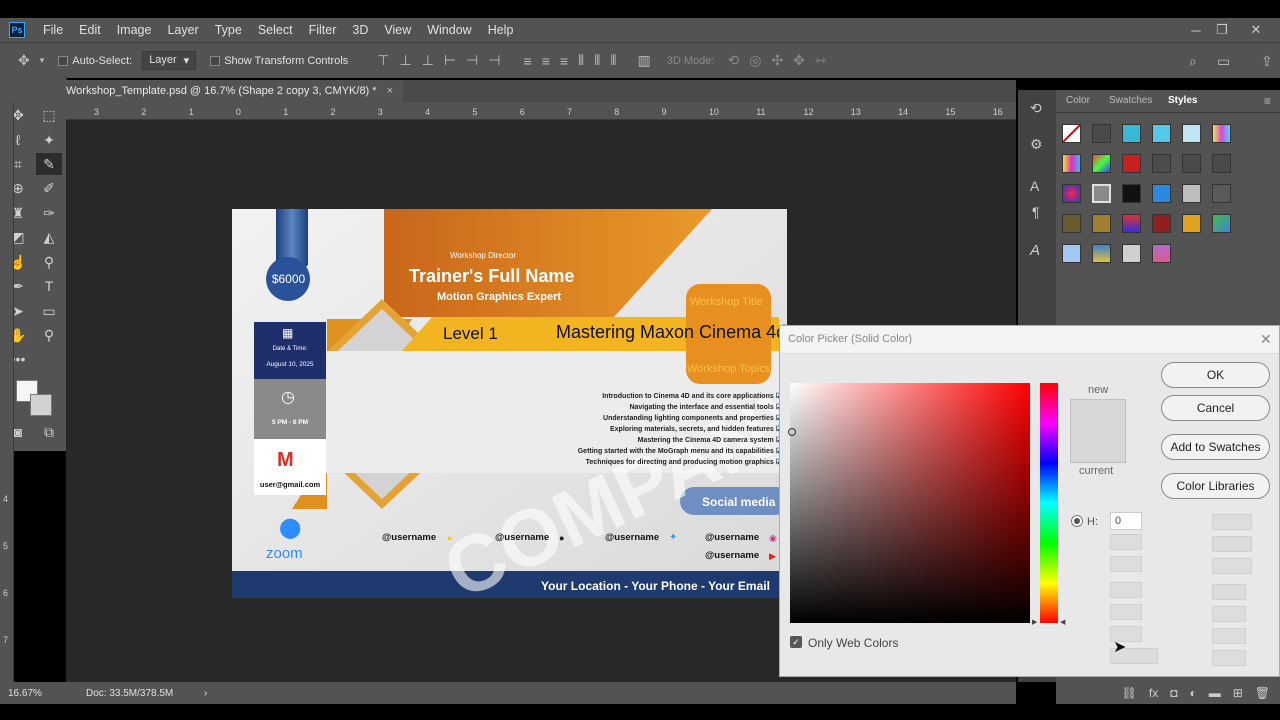 The width and height of the screenshot is (1280, 720). I want to click on tab-color: Color, so click(1078, 101).